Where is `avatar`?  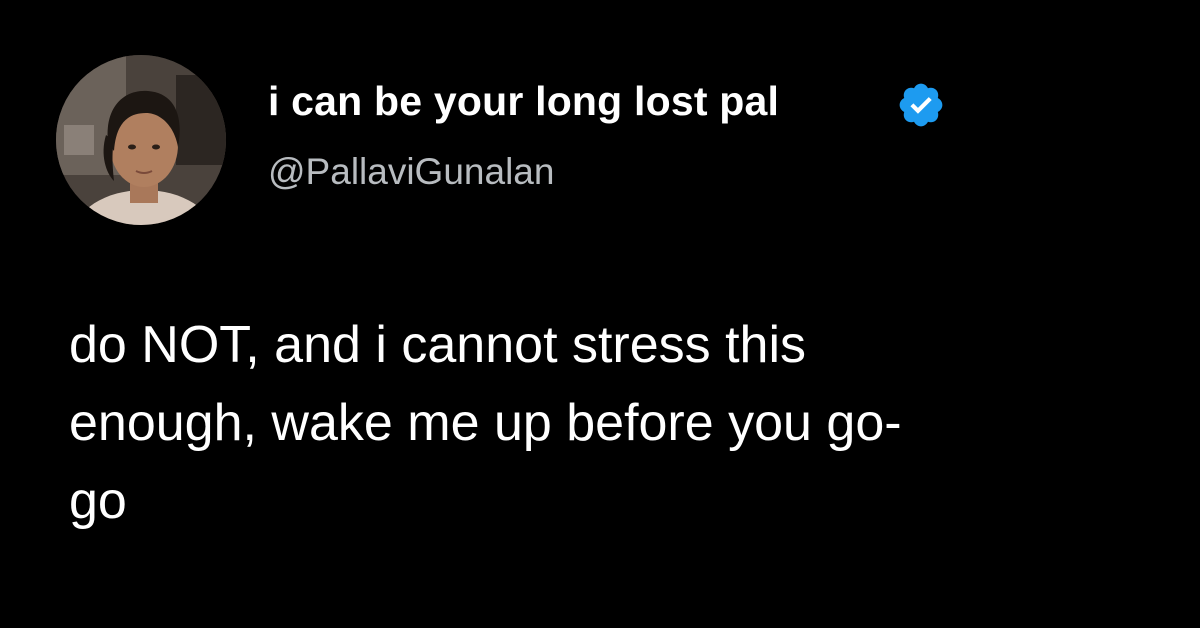 avatar is located at coordinates (141, 140).